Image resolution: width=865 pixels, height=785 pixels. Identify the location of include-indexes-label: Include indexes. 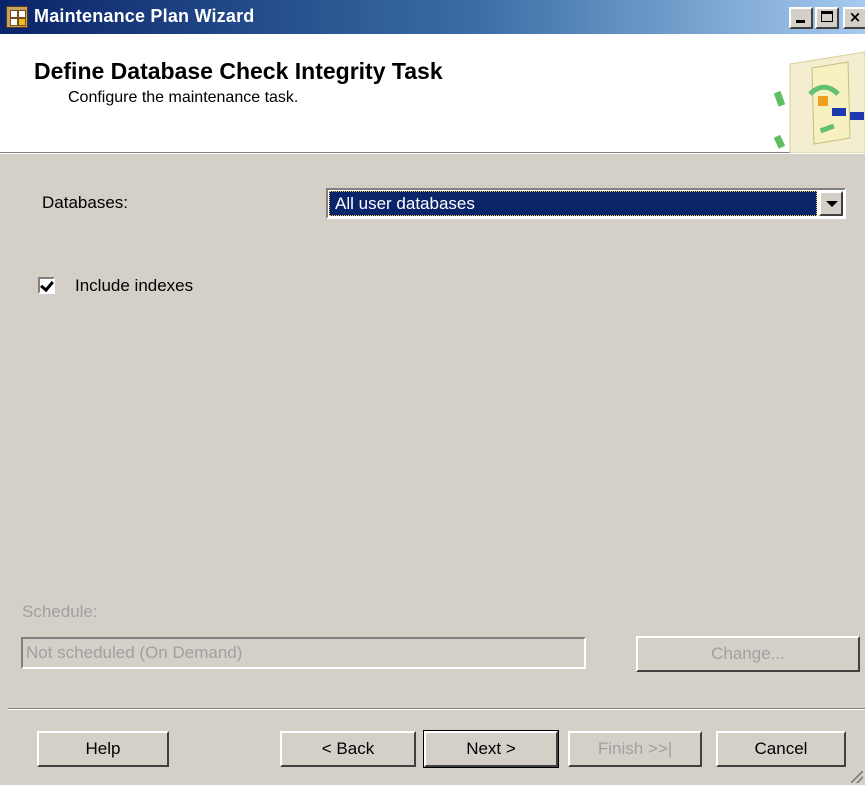
(134, 286).